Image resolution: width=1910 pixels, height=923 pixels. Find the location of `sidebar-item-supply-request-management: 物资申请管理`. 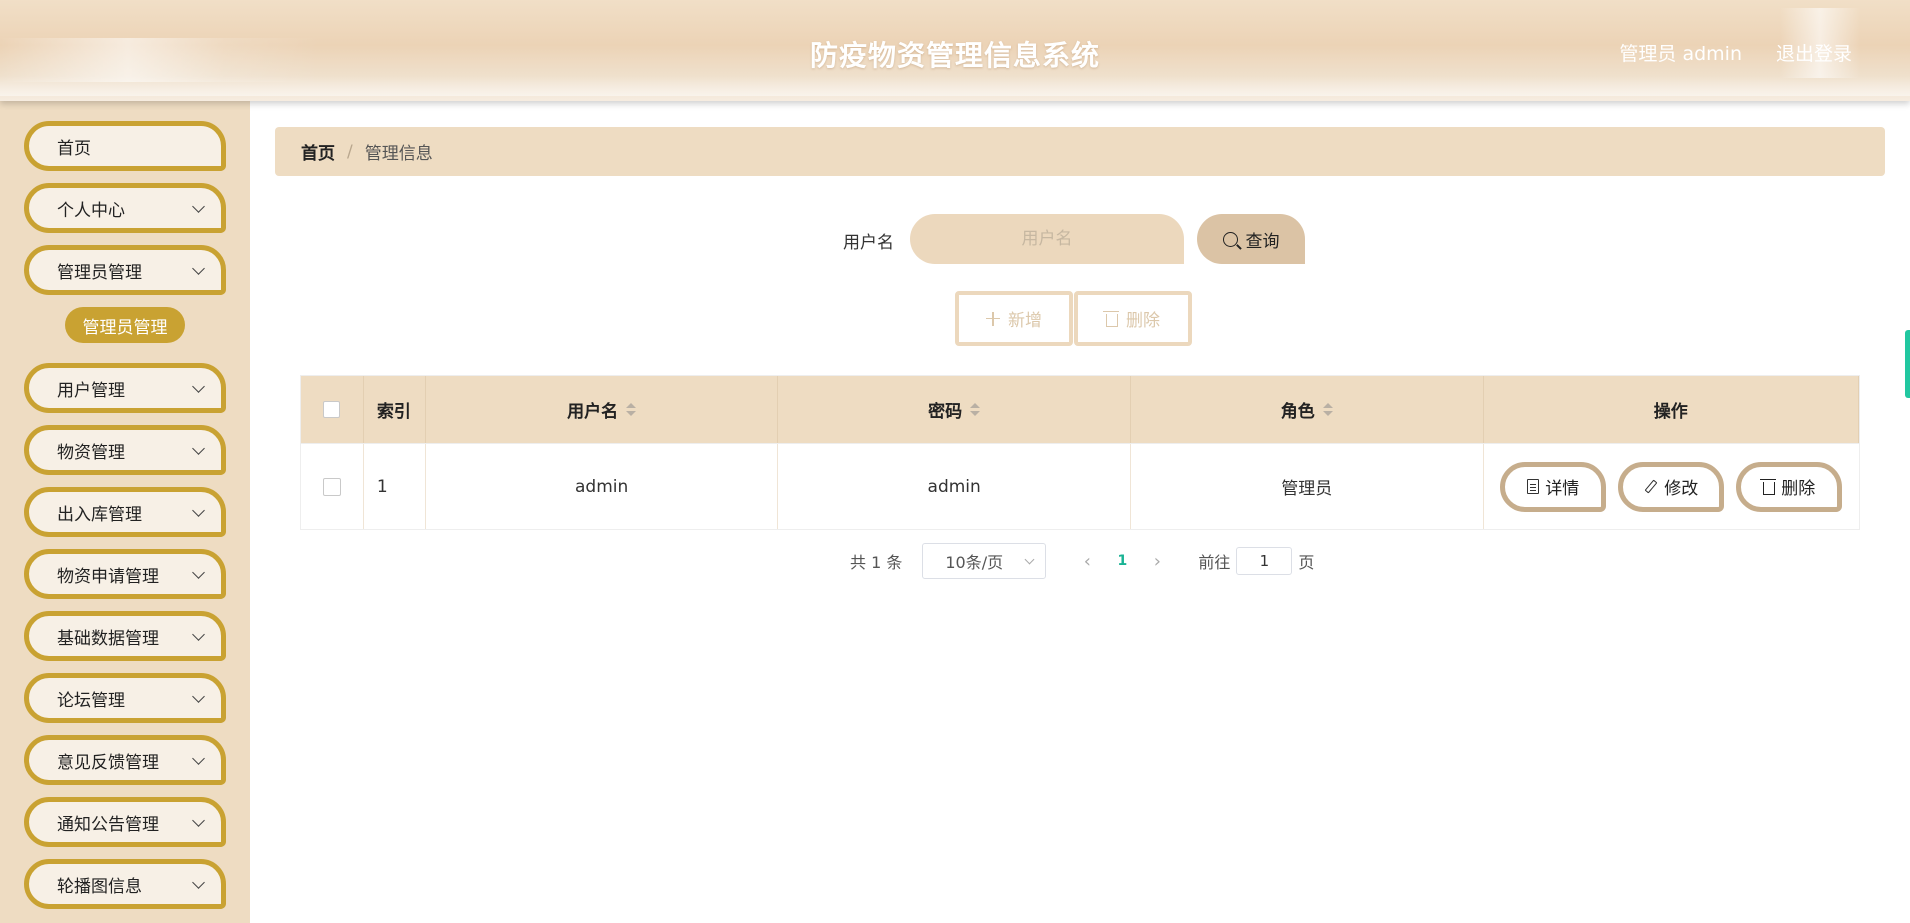

sidebar-item-supply-request-management: 物资申请管理 is located at coordinates (125, 574).